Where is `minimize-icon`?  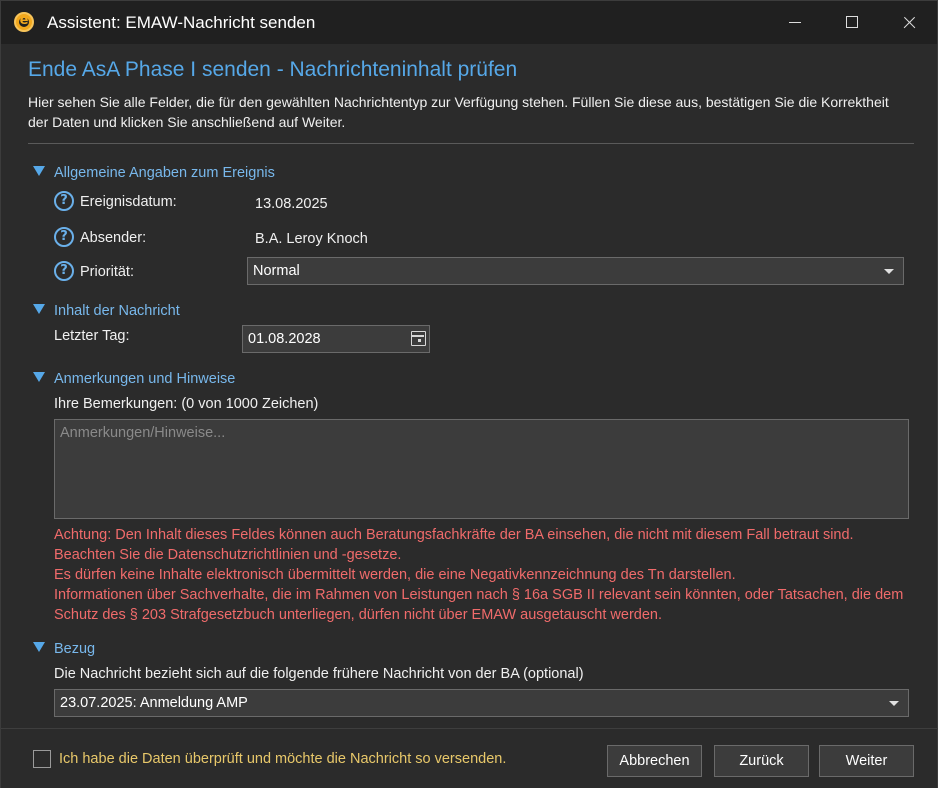
minimize-icon is located at coordinates (795, 22).